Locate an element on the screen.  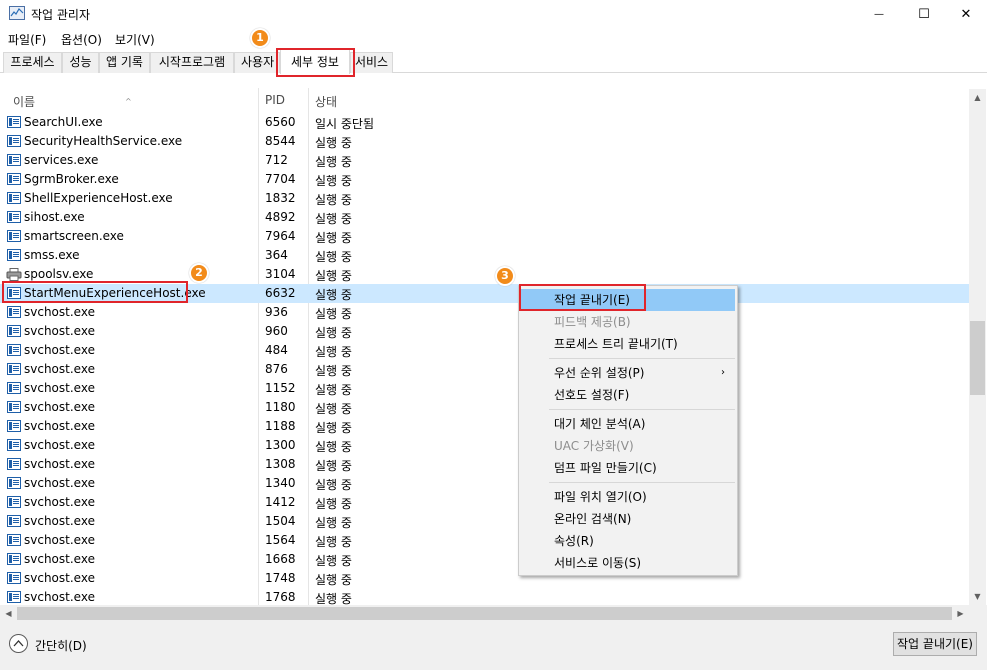
maximize-button: ☐ is located at coordinates (924, 14).